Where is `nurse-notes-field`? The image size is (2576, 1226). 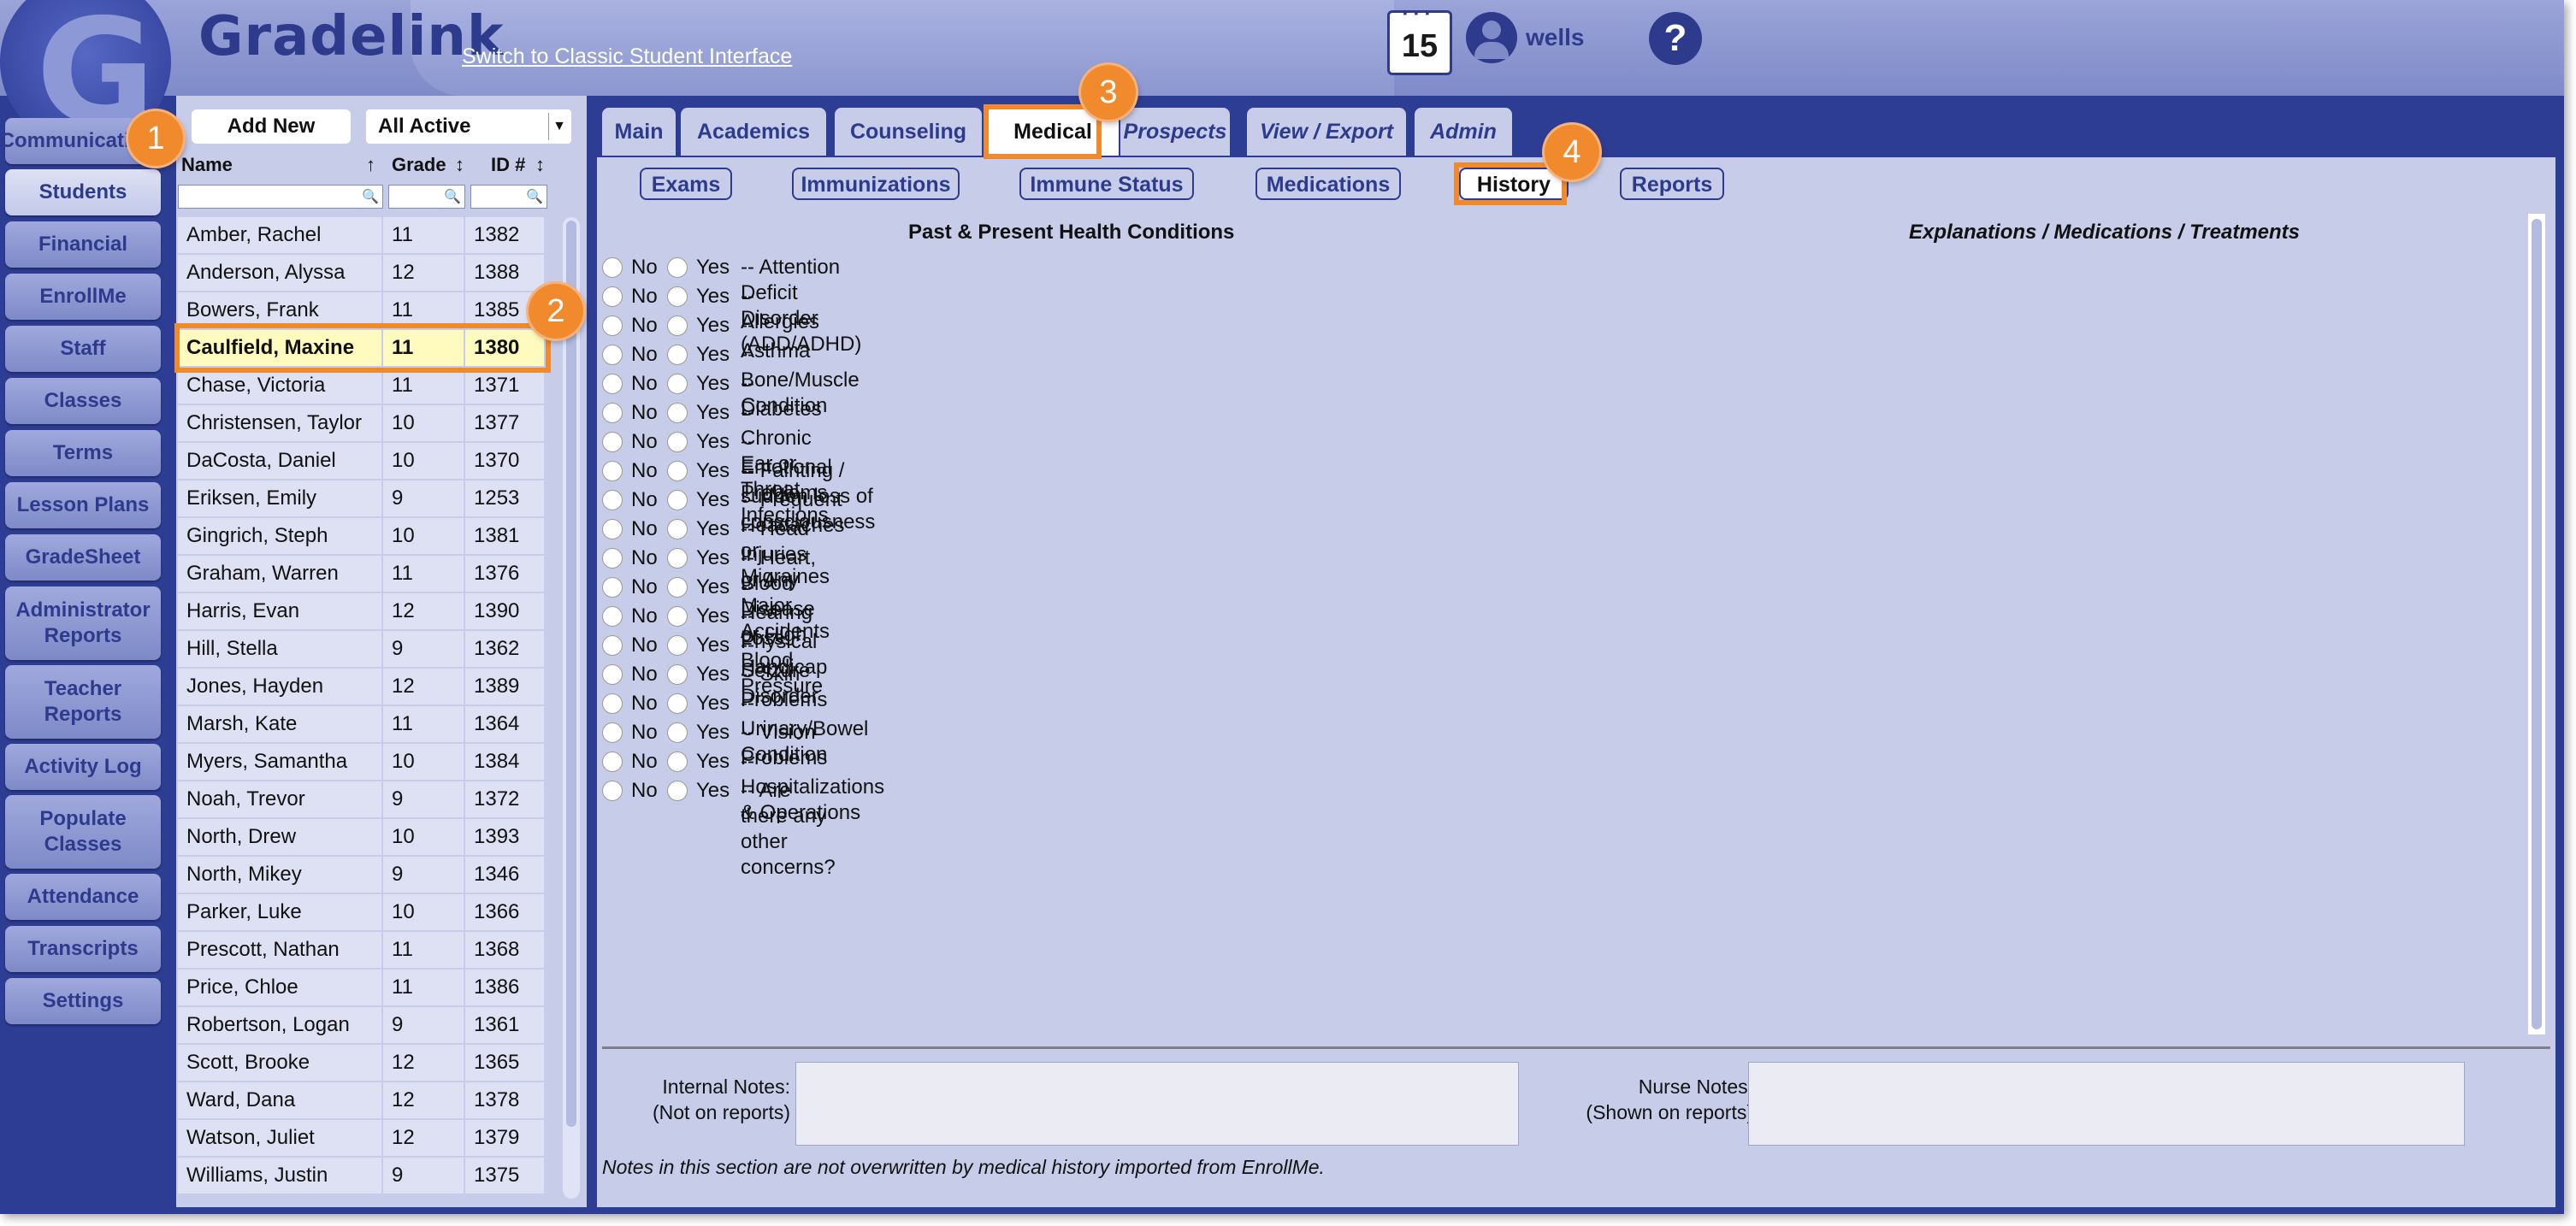 nurse-notes-field is located at coordinates (2106, 1104).